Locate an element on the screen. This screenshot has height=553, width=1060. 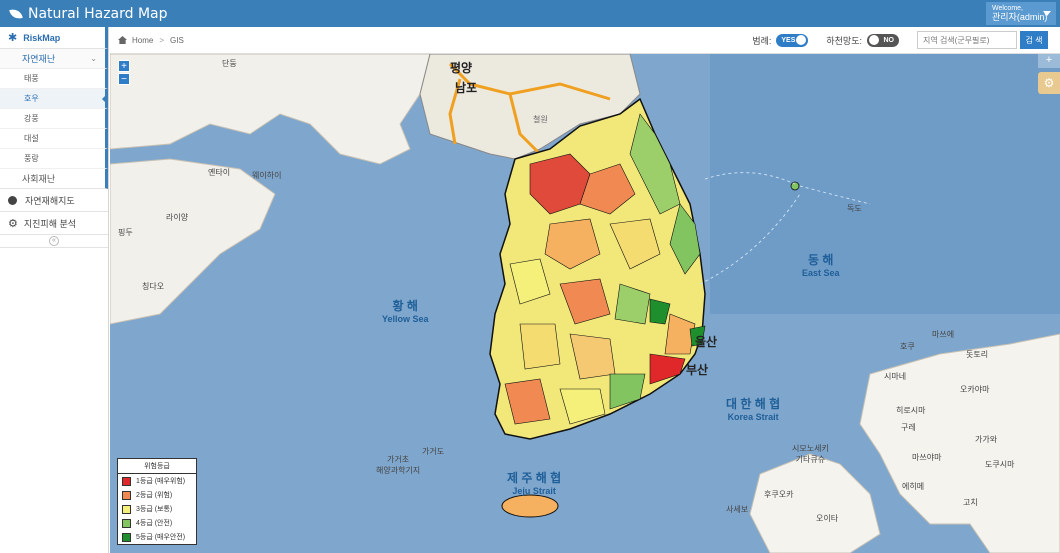
map-label: 단둥 is located at coordinates (229, 63).